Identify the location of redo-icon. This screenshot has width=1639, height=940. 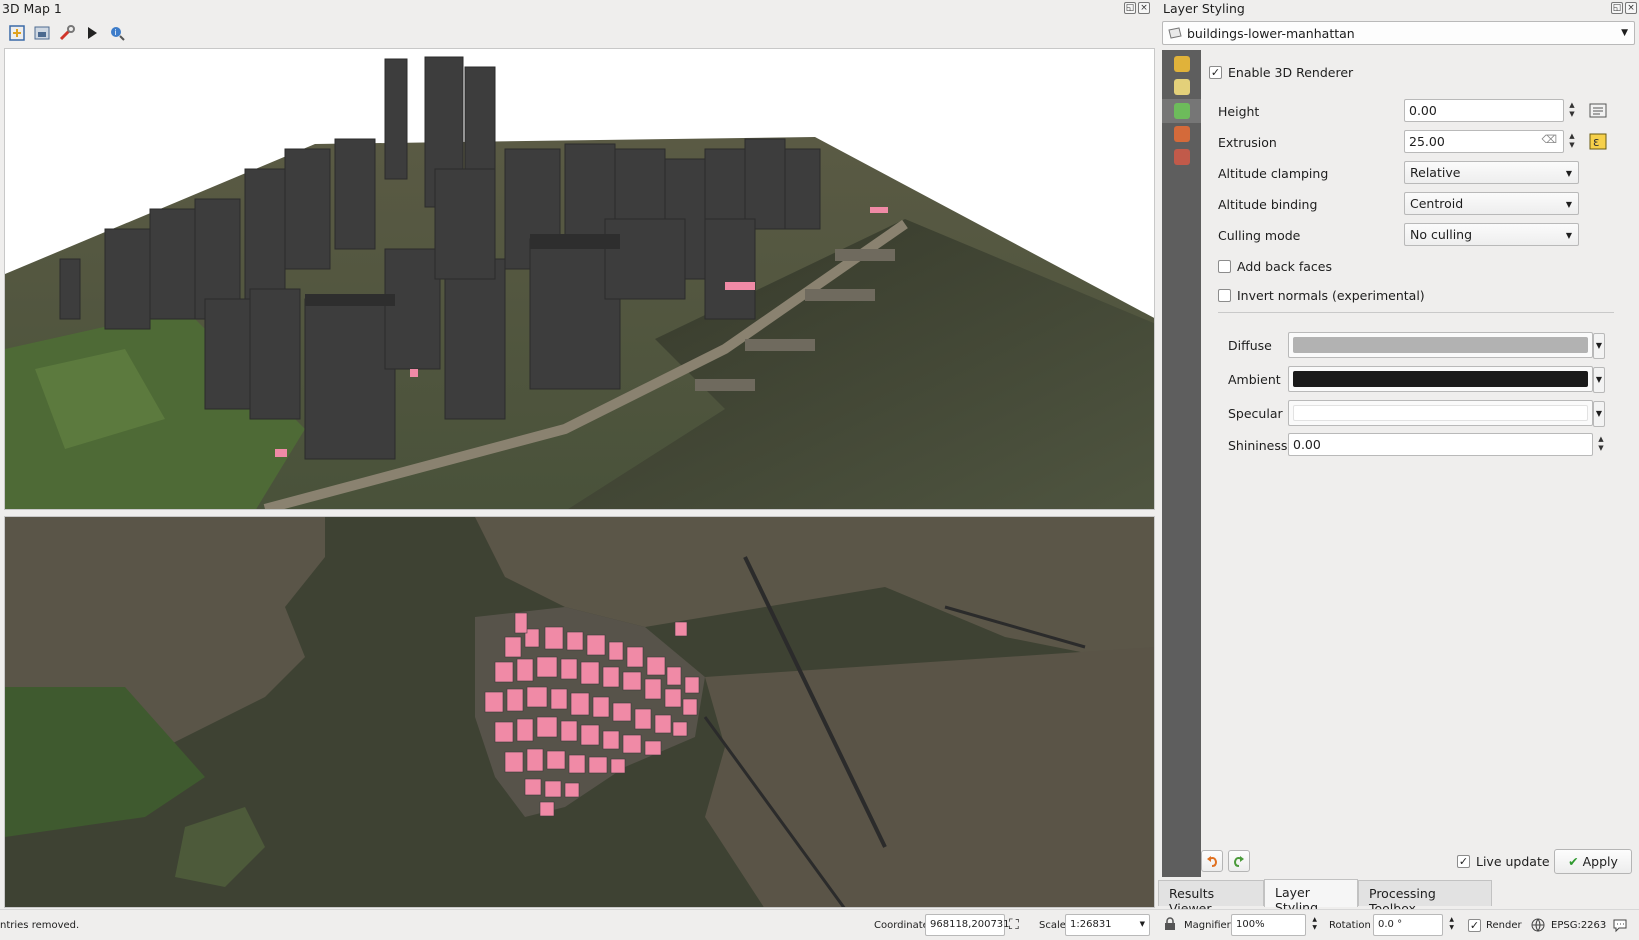
(1238, 861).